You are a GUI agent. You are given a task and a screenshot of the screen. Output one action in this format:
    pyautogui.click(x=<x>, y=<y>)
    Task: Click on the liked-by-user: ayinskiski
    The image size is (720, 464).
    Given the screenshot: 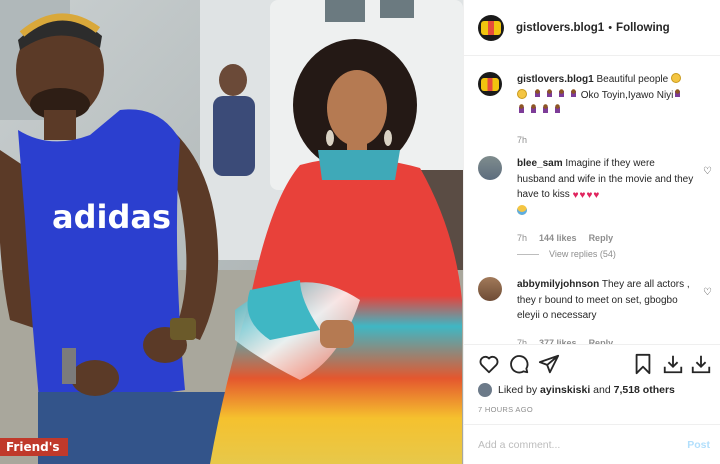 What is the action you would take?
    pyautogui.click(x=565, y=390)
    